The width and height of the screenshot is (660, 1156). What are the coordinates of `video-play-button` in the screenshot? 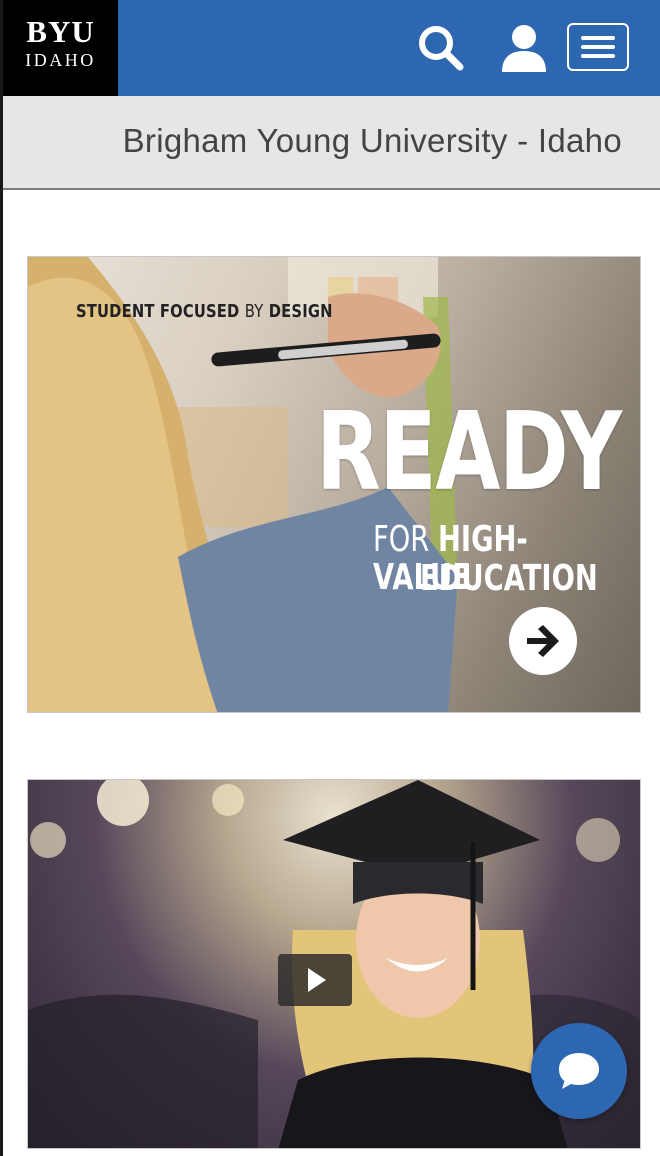 It's located at (315, 980).